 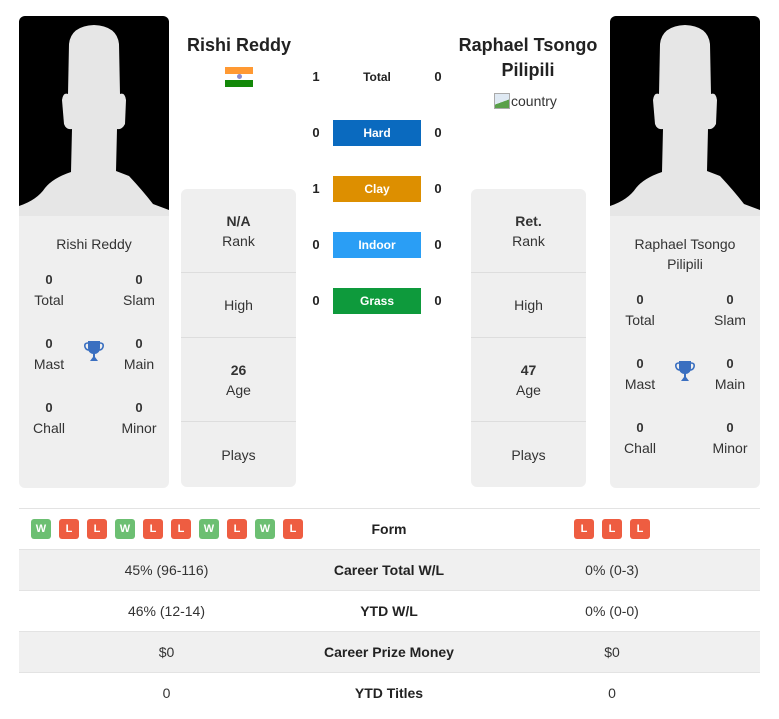 I want to click on left-high: High, so click(x=238, y=305).